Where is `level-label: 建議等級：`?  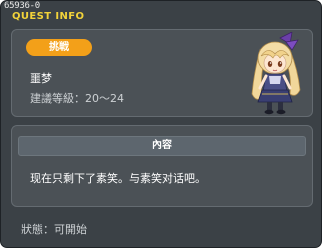
level-label: 建議等級： is located at coordinates (57, 98).